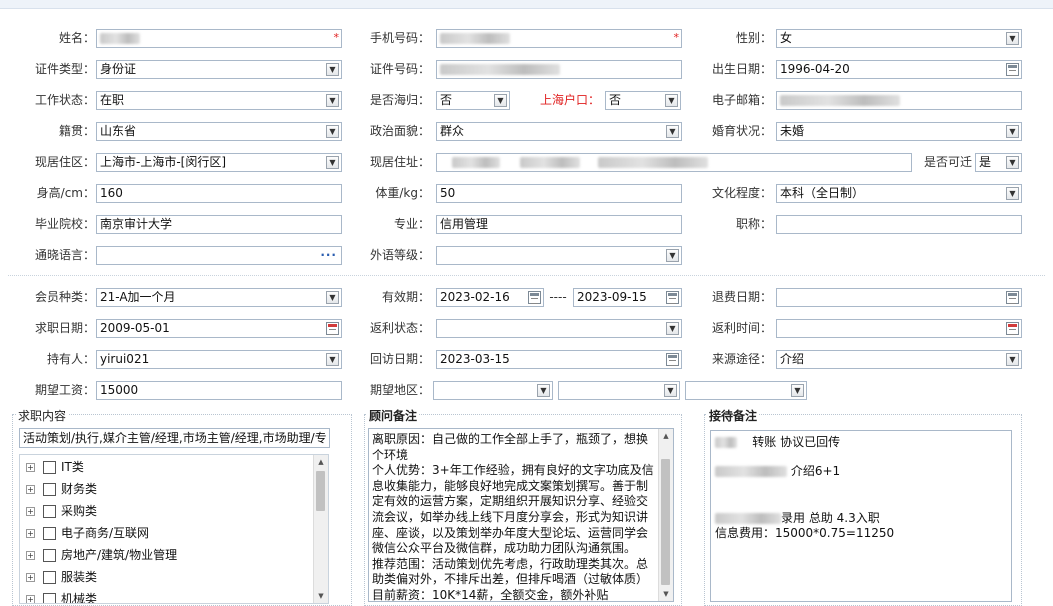 The height and width of the screenshot is (606, 1053). I want to click on source-select: 介绍 ▼, so click(899, 359).